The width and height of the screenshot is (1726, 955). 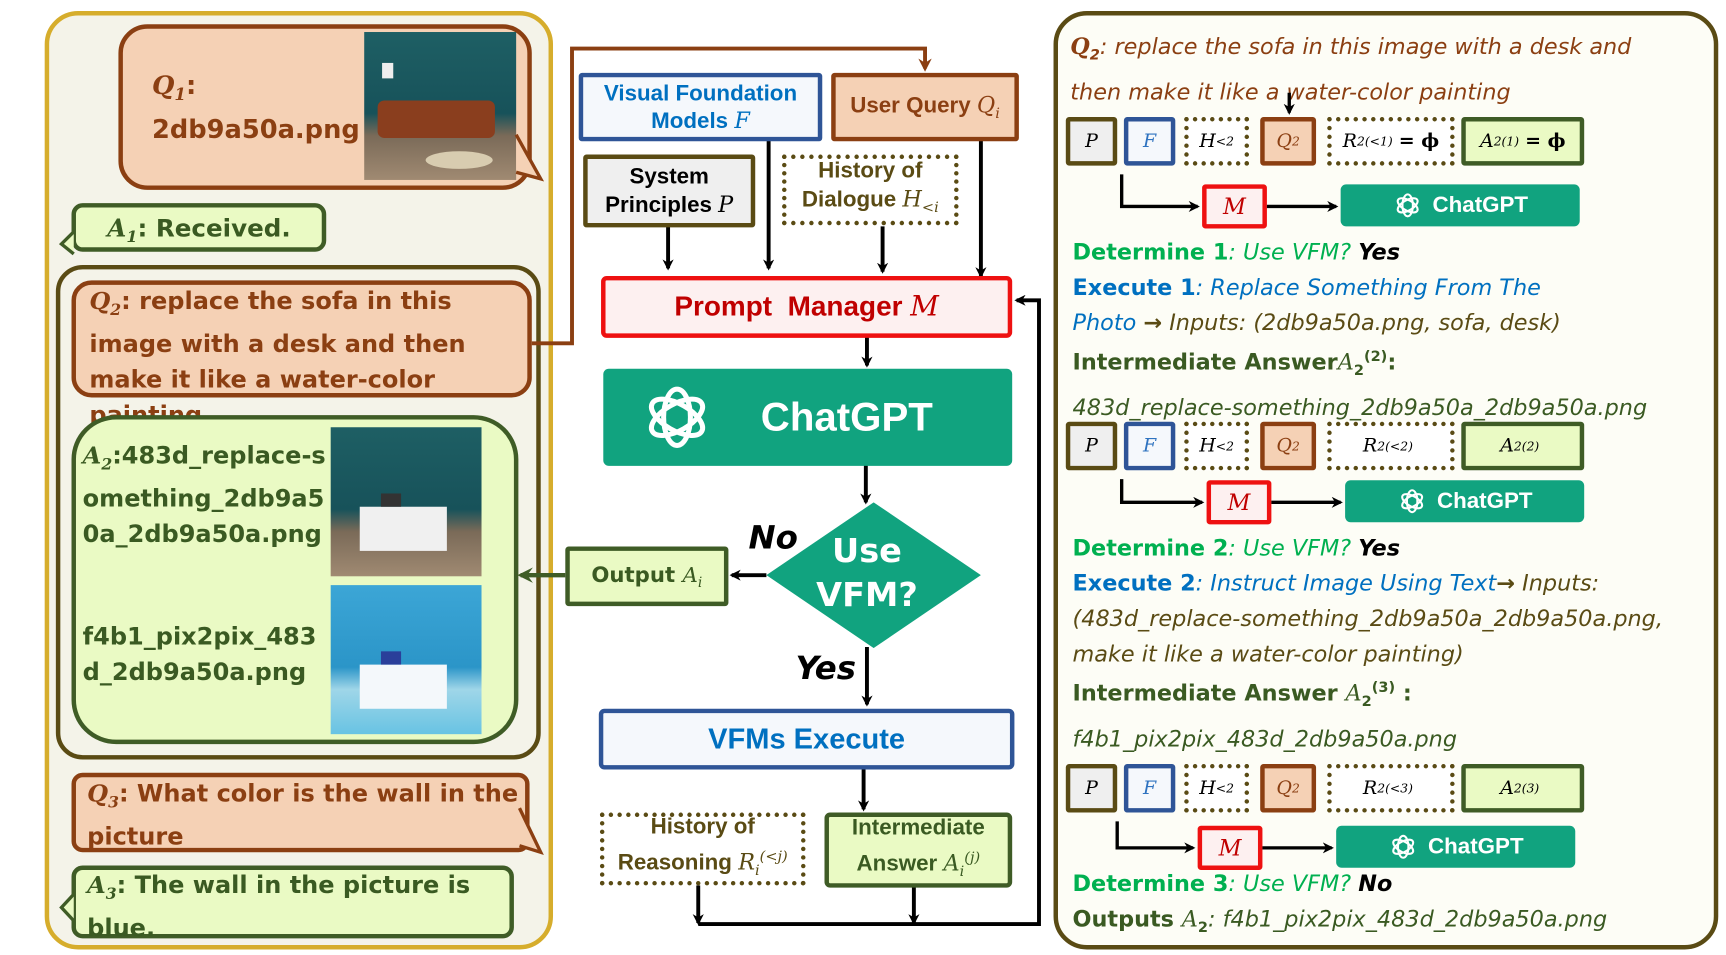 What do you see at coordinates (1155, 837) in the screenshot?
I see `row-input-arrow` at bounding box center [1155, 837].